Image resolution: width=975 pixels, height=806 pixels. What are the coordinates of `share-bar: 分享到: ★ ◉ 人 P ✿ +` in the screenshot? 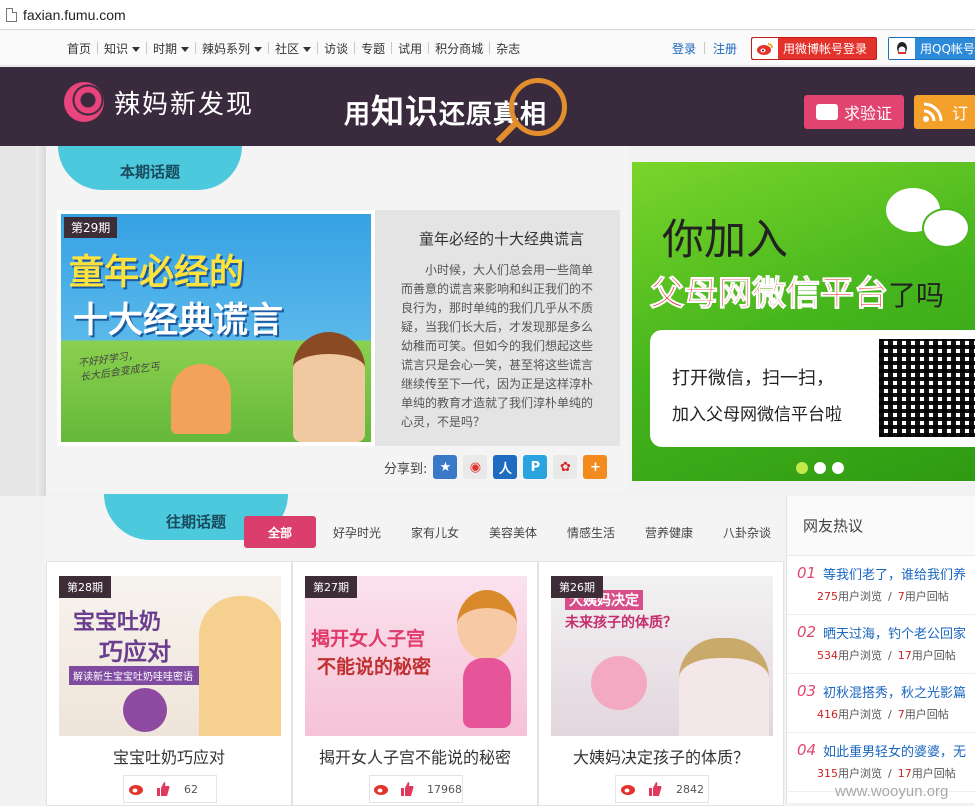 It's located at (496, 467).